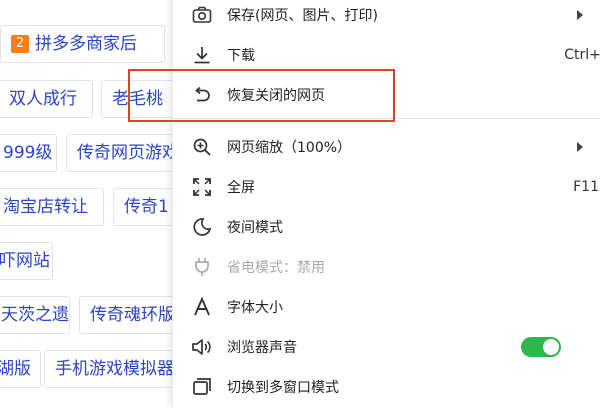 This screenshot has width=600, height=408. I want to click on menu-item-label: 下载, so click(241, 56).